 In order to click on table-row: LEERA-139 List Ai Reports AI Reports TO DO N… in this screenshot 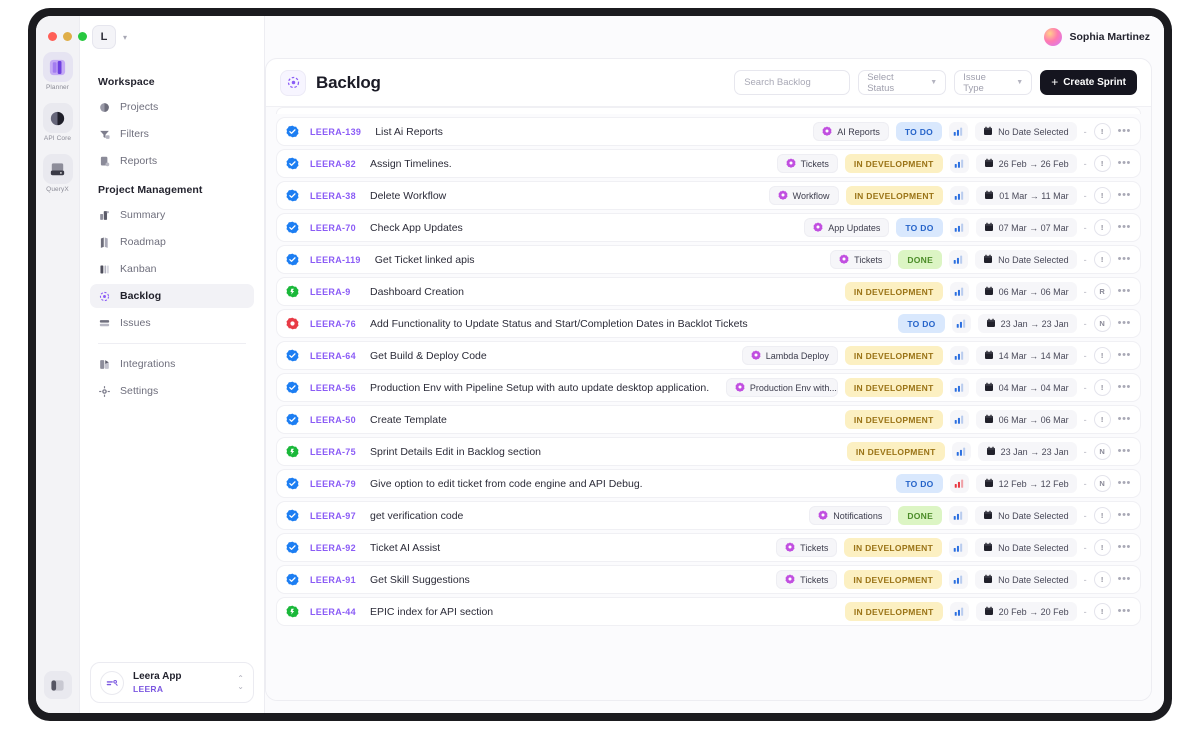, I will do `click(708, 131)`.